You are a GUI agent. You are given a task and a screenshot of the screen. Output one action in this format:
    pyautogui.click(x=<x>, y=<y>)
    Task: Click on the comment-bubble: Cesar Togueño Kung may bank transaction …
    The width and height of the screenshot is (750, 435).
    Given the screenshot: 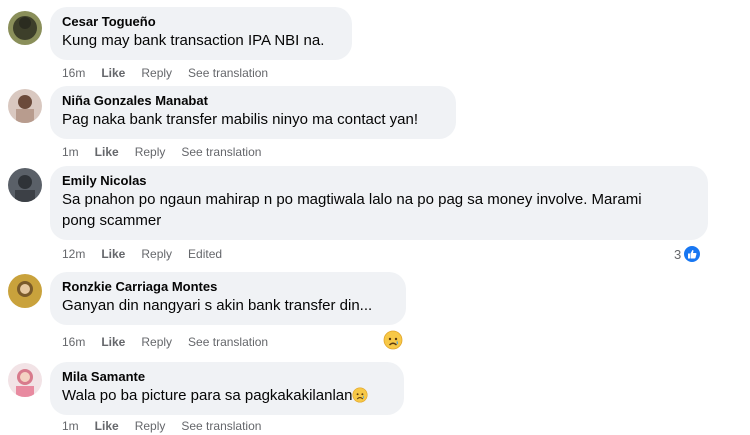 What is the action you would take?
    pyautogui.click(x=201, y=33)
    